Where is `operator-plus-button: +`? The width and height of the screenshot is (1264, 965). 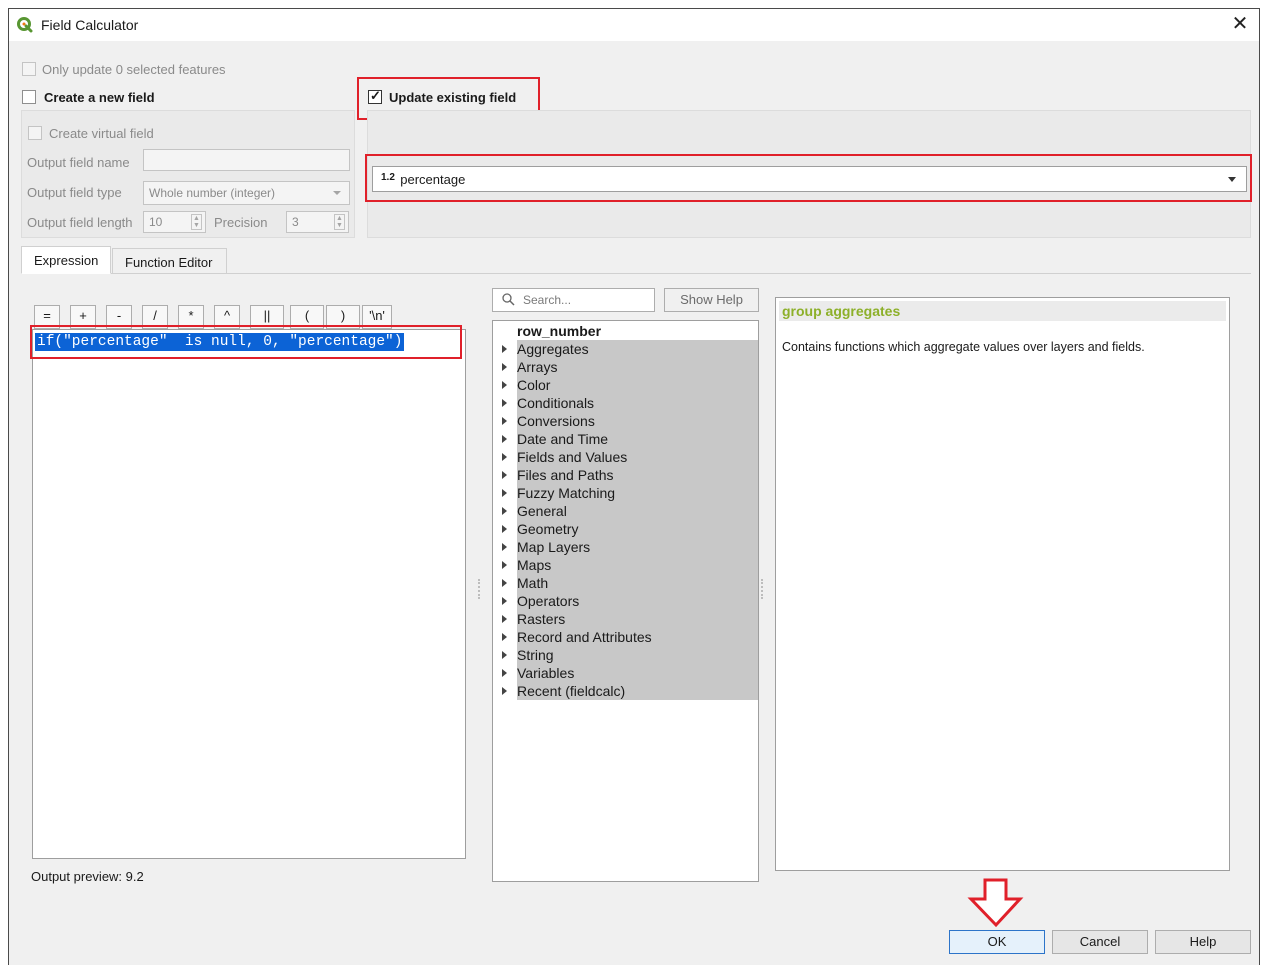 operator-plus-button: + is located at coordinates (83, 317).